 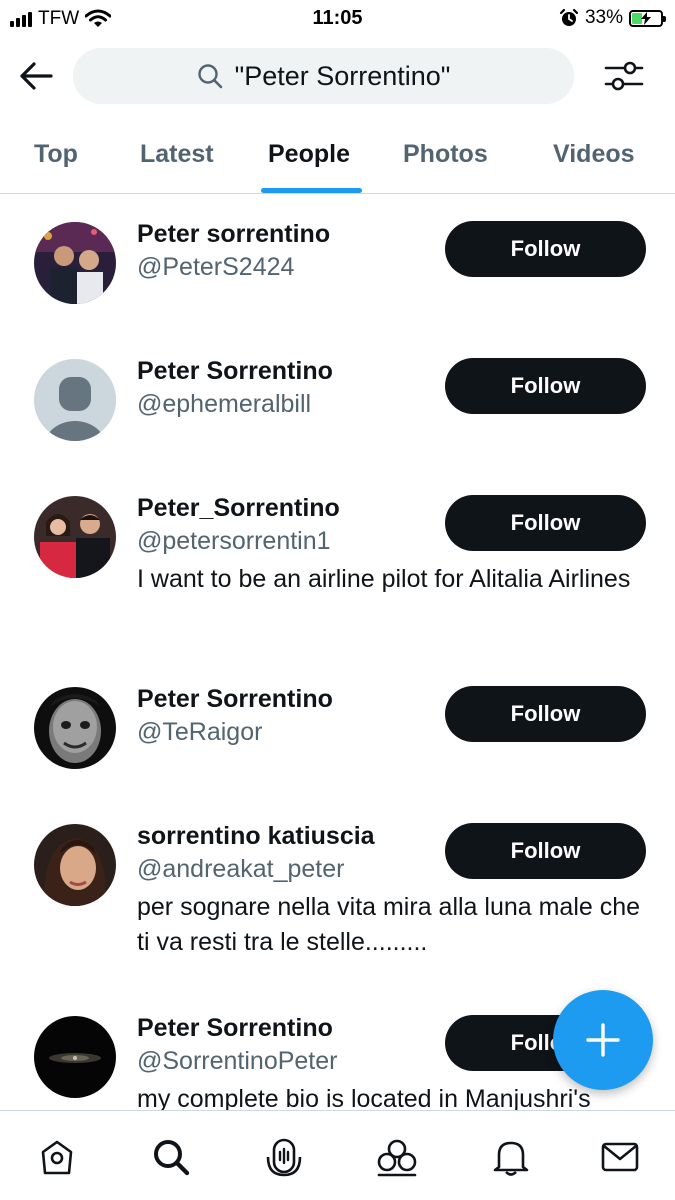 What do you see at coordinates (603, 17) in the screenshot?
I see `battery-percent: 33%` at bounding box center [603, 17].